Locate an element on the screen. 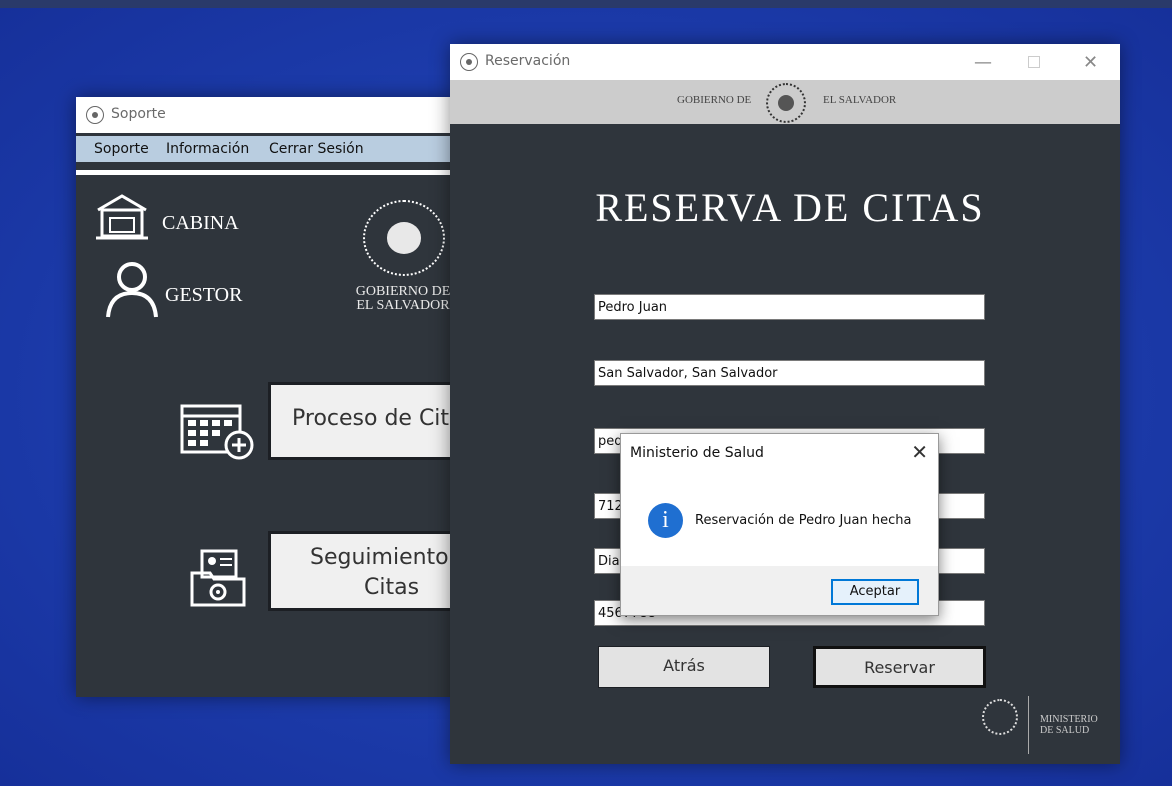  header-seal-icon is located at coordinates (786, 103).